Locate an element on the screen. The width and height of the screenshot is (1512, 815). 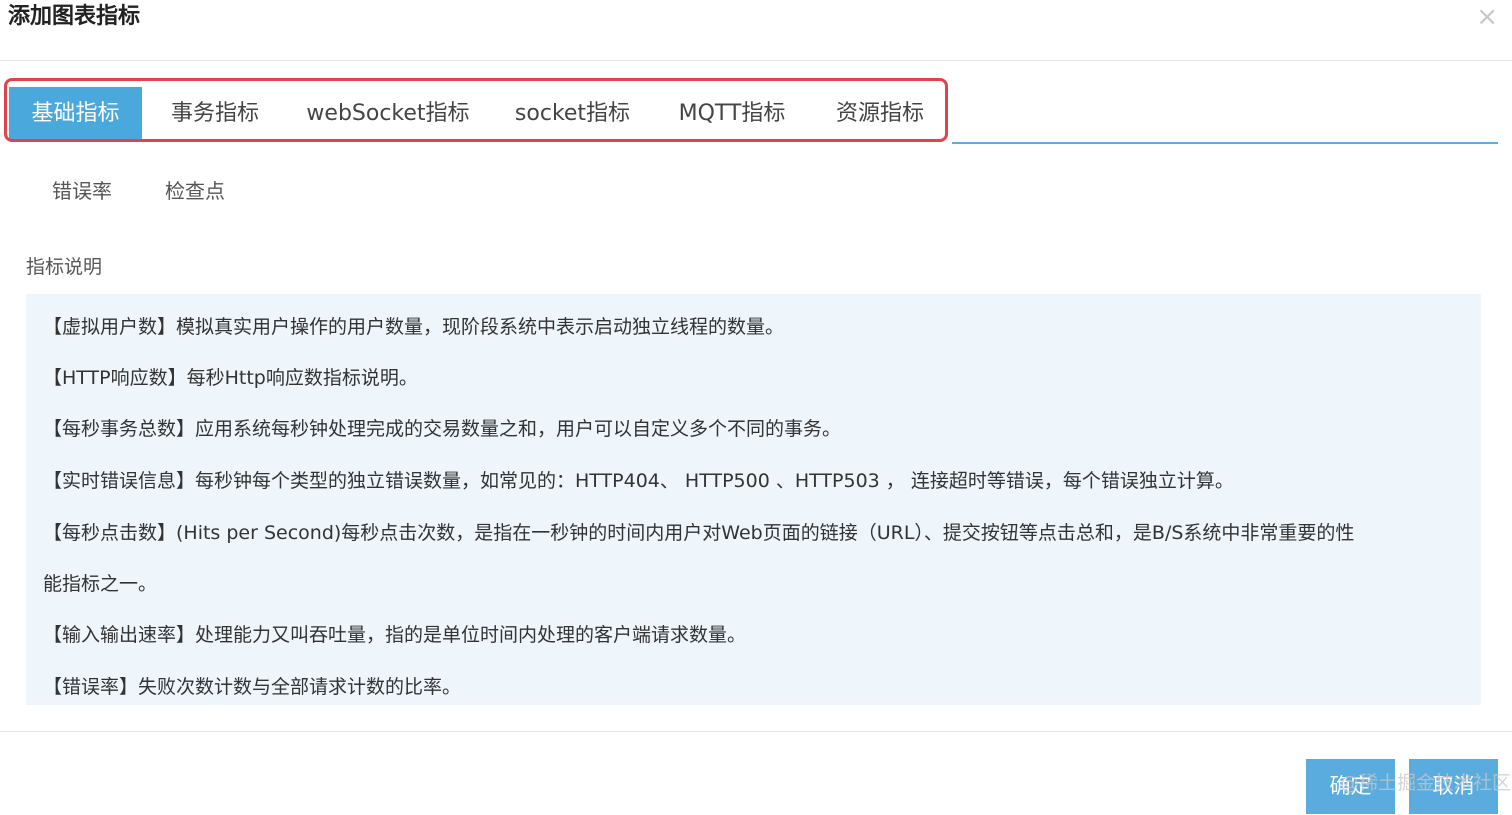
description-line: 【输入输出速率】处理能力又叫吞吐量，指的是单位时间内处理的客户端请求数量。 is located at coordinates (395, 635).